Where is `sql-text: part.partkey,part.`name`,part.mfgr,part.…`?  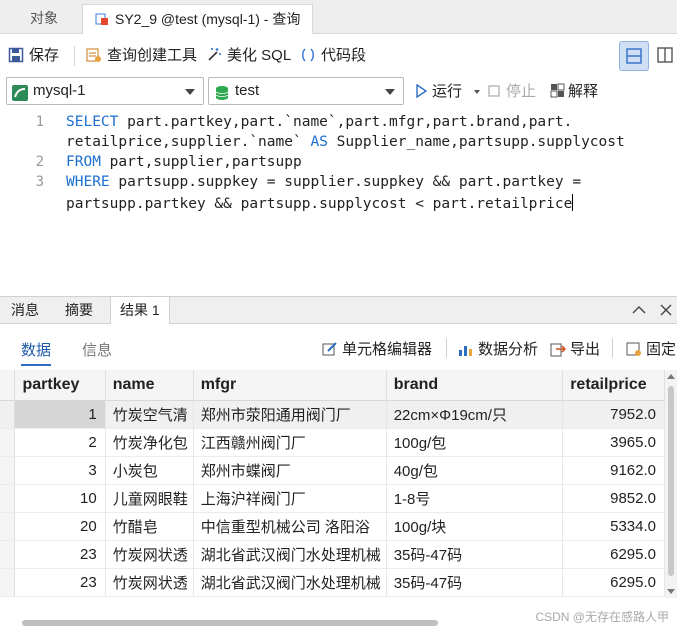
sql-text: part.partkey,part.`name`,part.mfgr,part.… is located at coordinates (345, 122).